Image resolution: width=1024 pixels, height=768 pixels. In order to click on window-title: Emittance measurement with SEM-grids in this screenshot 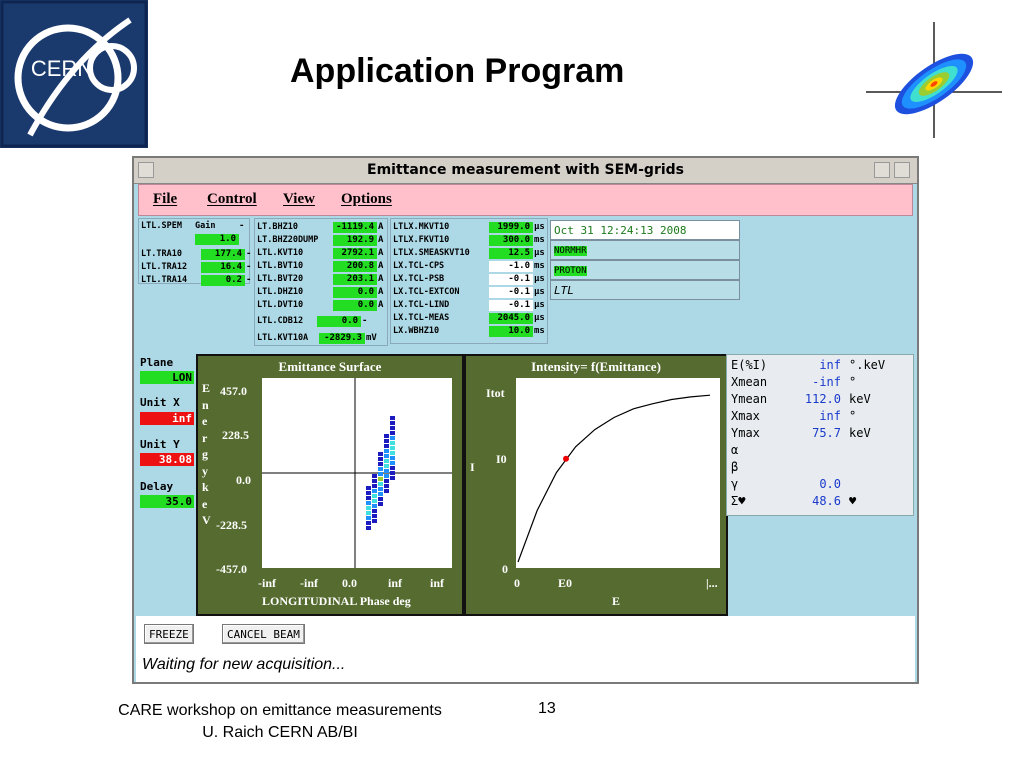, I will do `click(525, 170)`.